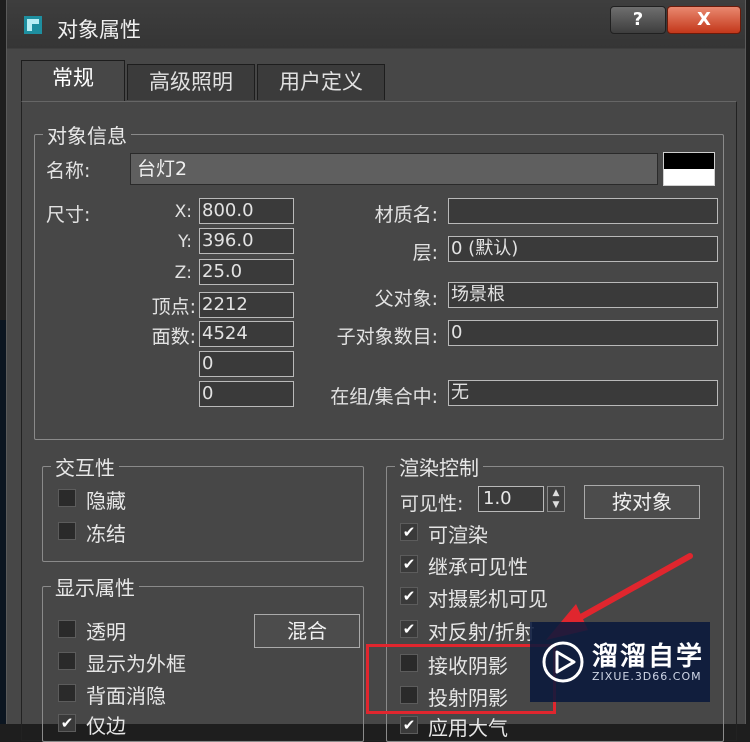  I want to click on watermark: 溜溜自学 ZIXUE.3D66.COM, so click(620, 662).